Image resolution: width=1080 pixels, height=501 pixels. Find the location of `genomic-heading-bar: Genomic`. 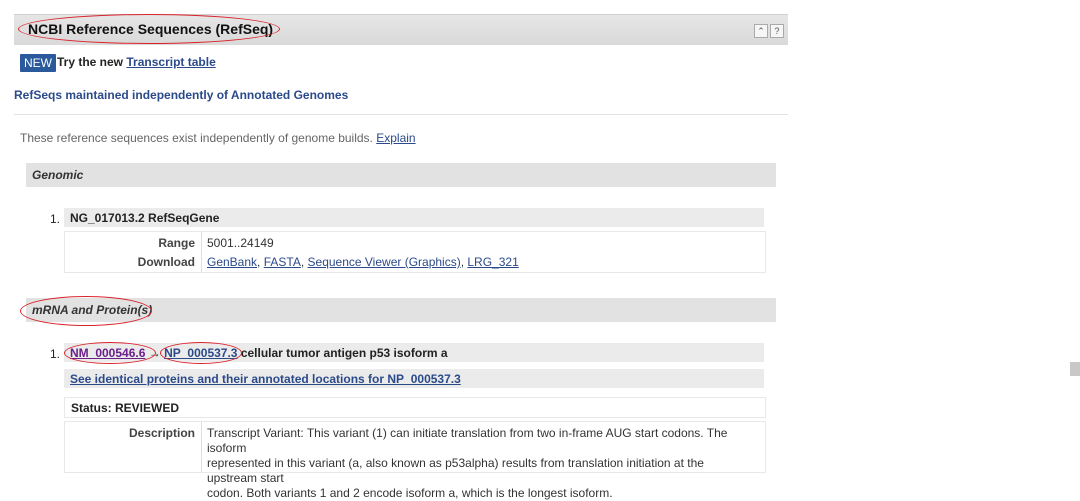

genomic-heading-bar: Genomic is located at coordinates (401, 175).